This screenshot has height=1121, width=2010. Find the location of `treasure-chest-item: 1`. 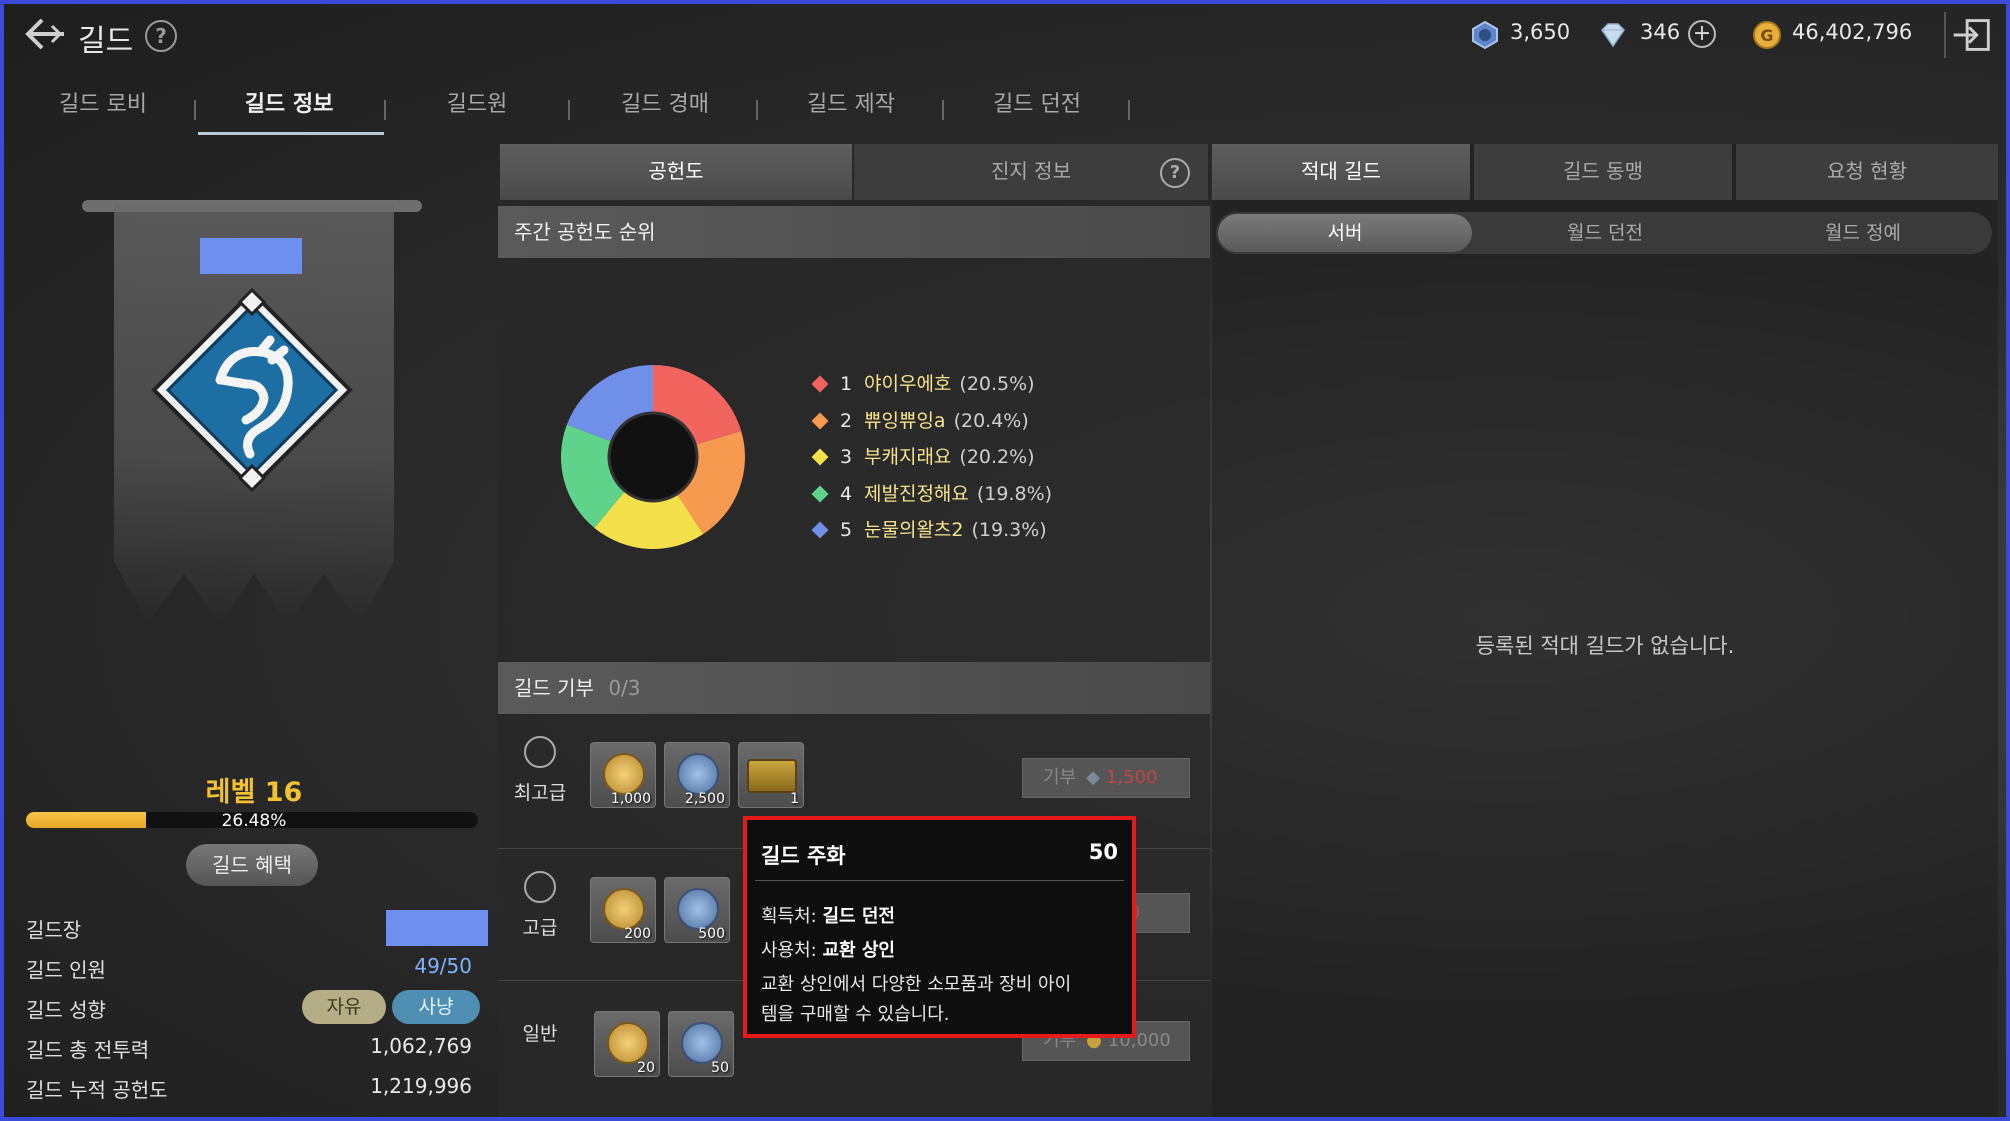

treasure-chest-item: 1 is located at coordinates (771, 775).